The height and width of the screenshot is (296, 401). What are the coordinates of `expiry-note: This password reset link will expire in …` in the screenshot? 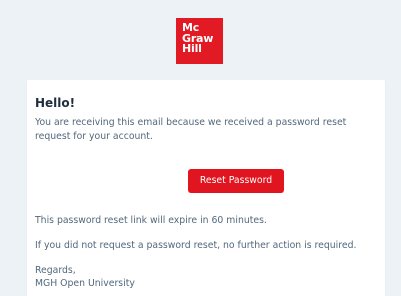 It's located at (151, 220).